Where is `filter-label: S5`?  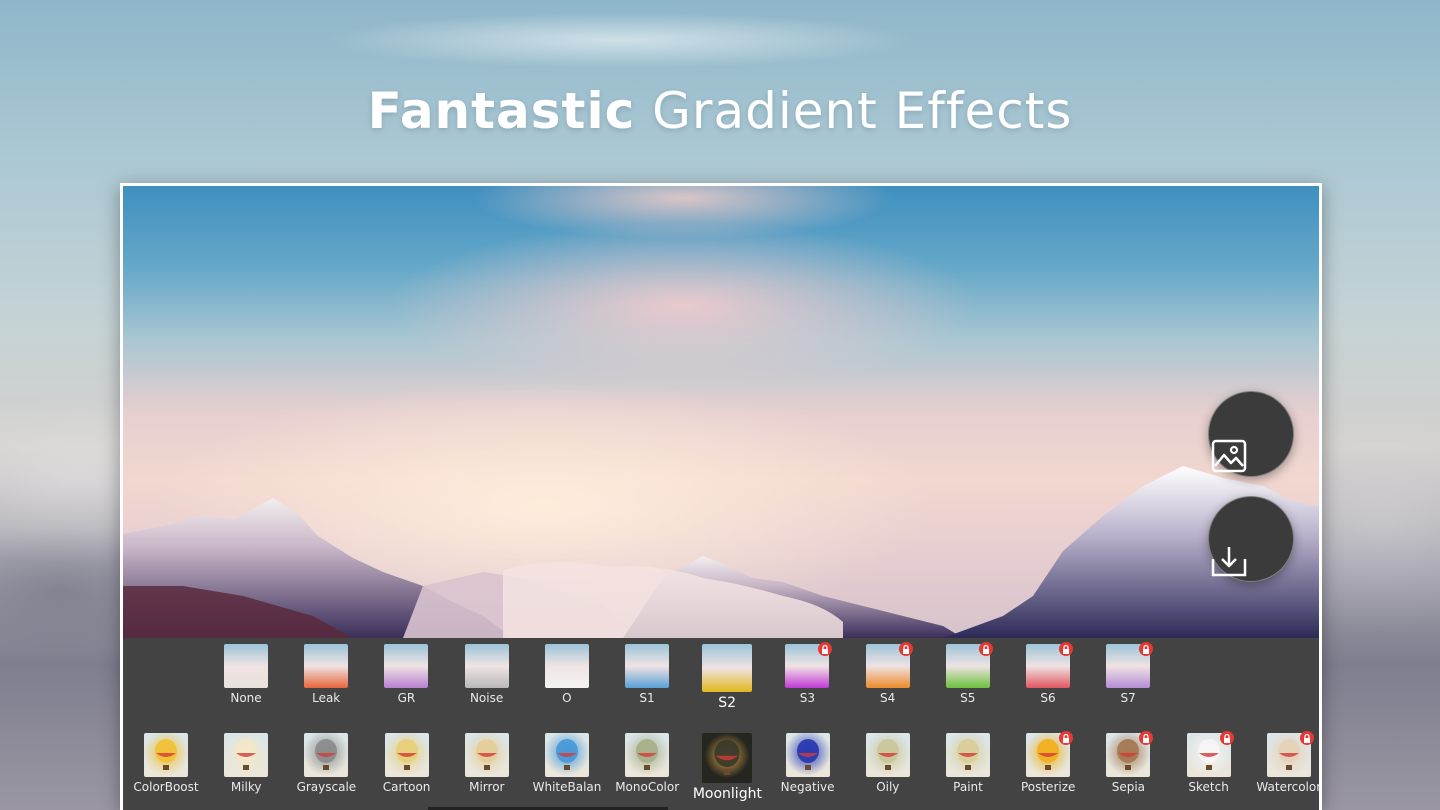 filter-label: S5 is located at coordinates (968, 698).